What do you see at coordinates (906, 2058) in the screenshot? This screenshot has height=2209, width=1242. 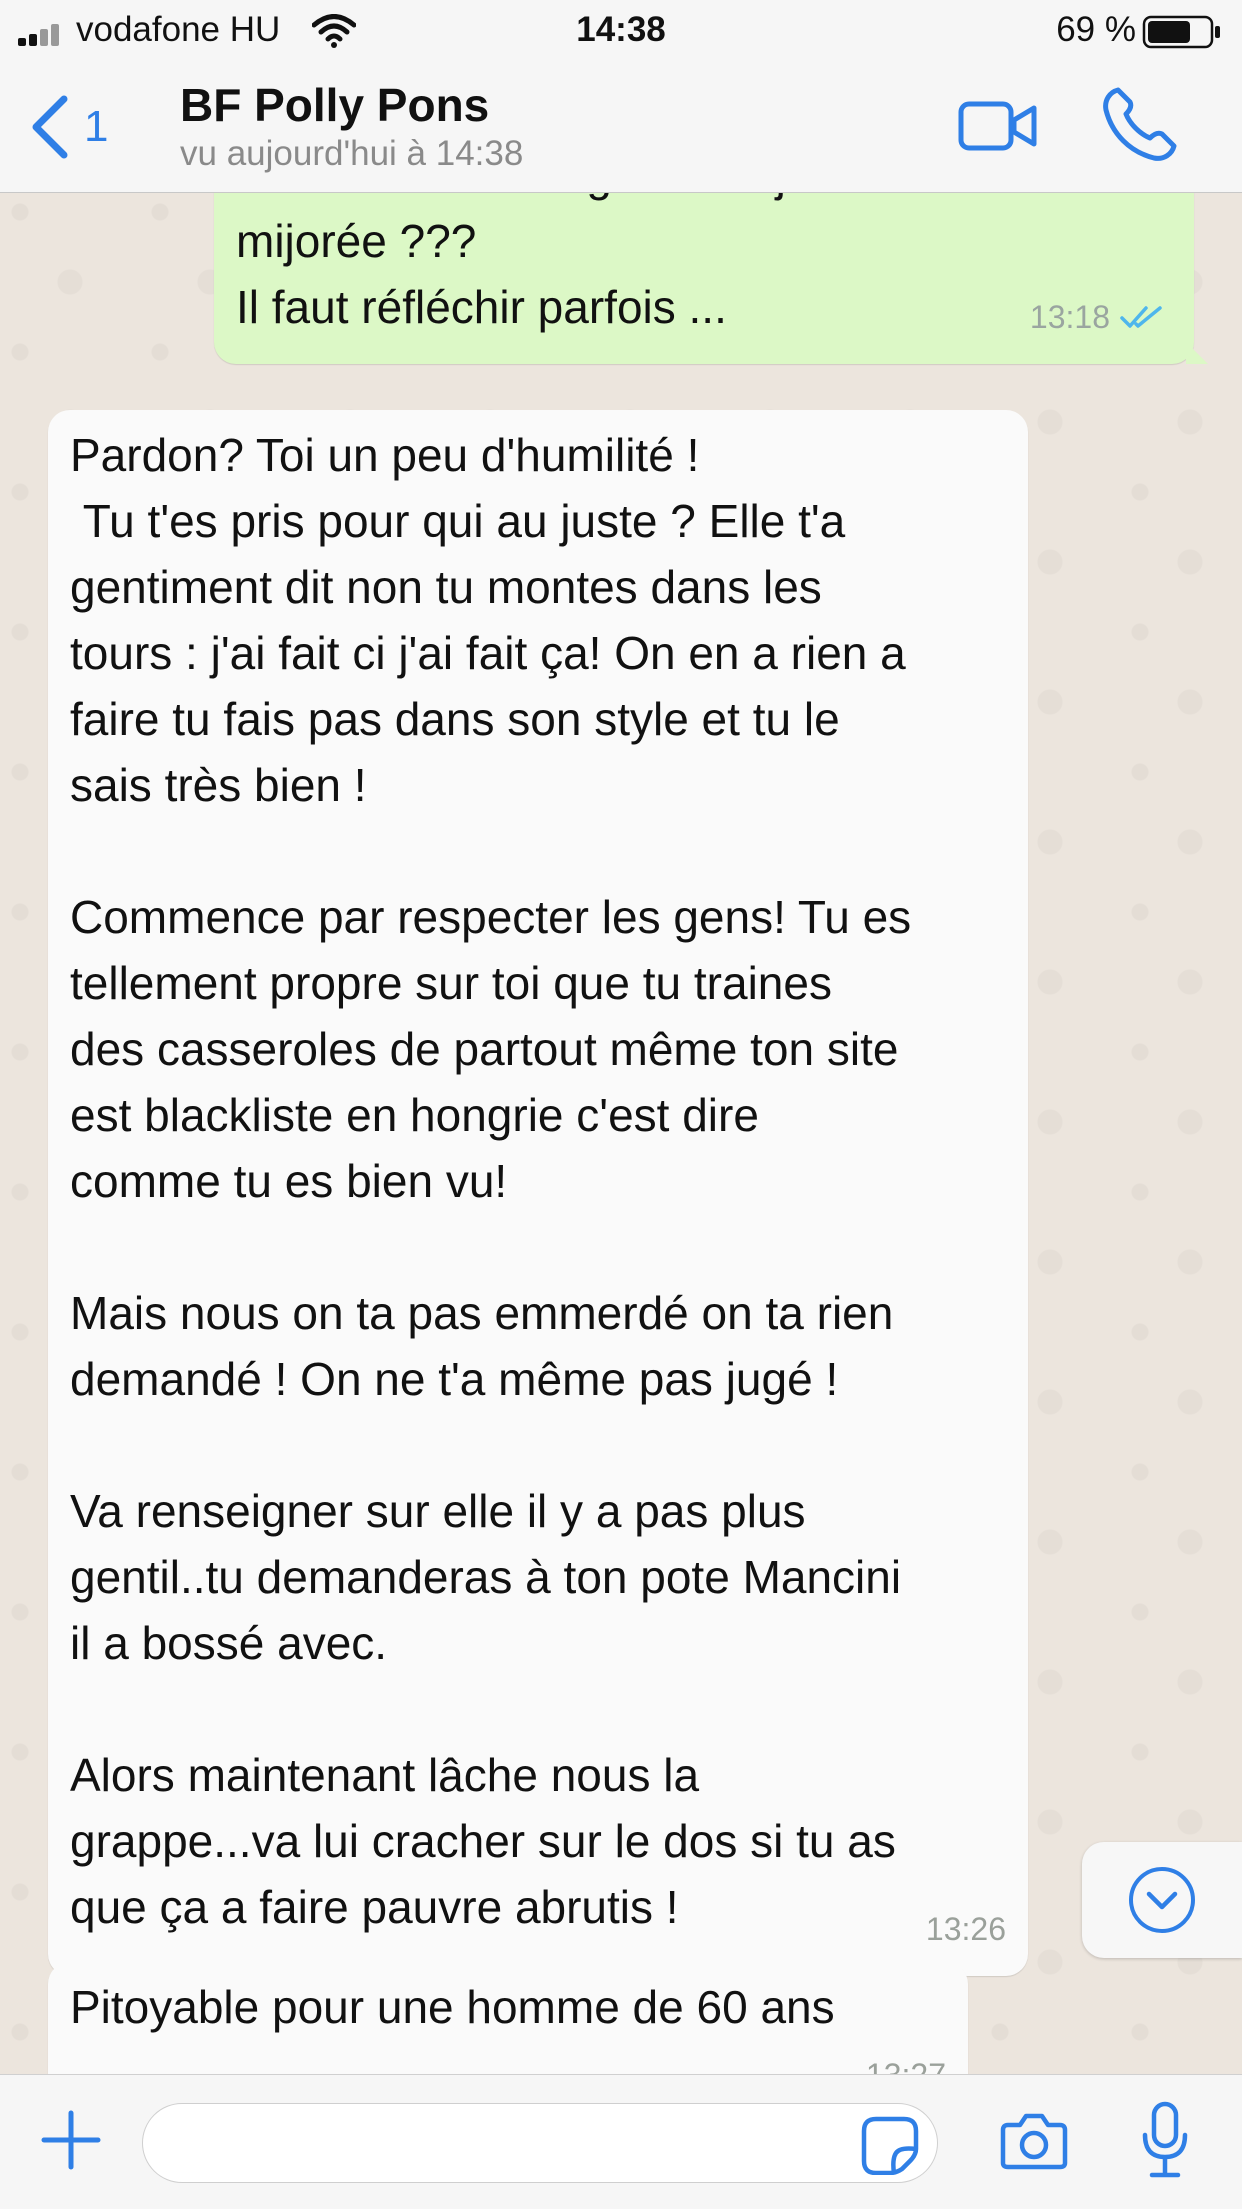 I see `message-time: 13:27` at bounding box center [906, 2058].